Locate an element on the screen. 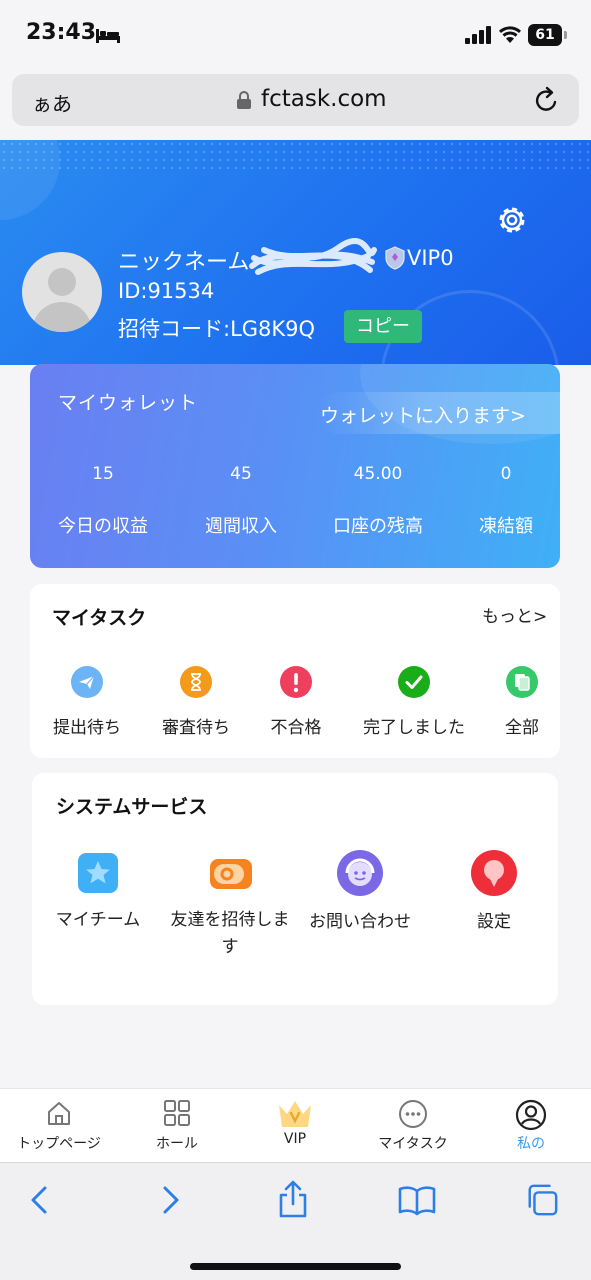 The image size is (591, 1280). frozen-amount-value: 0 is located at coordinates (506, 474).